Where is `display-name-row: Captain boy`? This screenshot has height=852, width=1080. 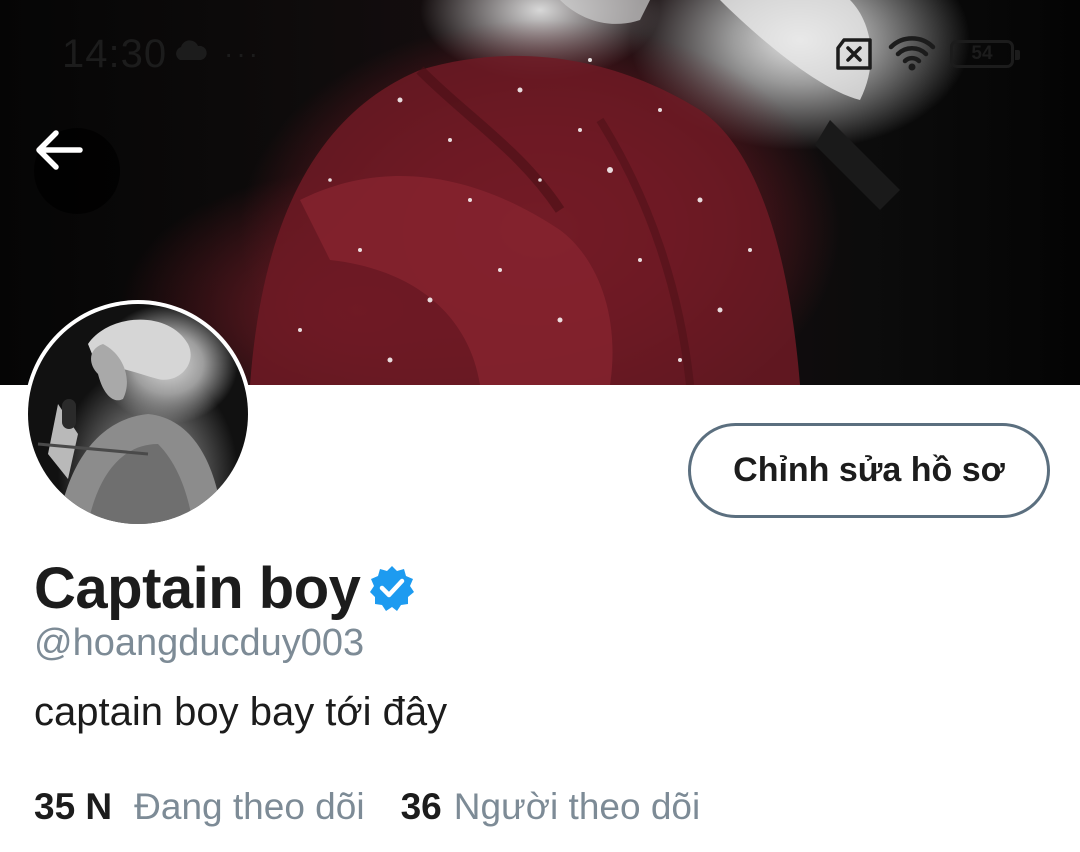 display-name-row: Captain boy is located at coordinates (225, 588).